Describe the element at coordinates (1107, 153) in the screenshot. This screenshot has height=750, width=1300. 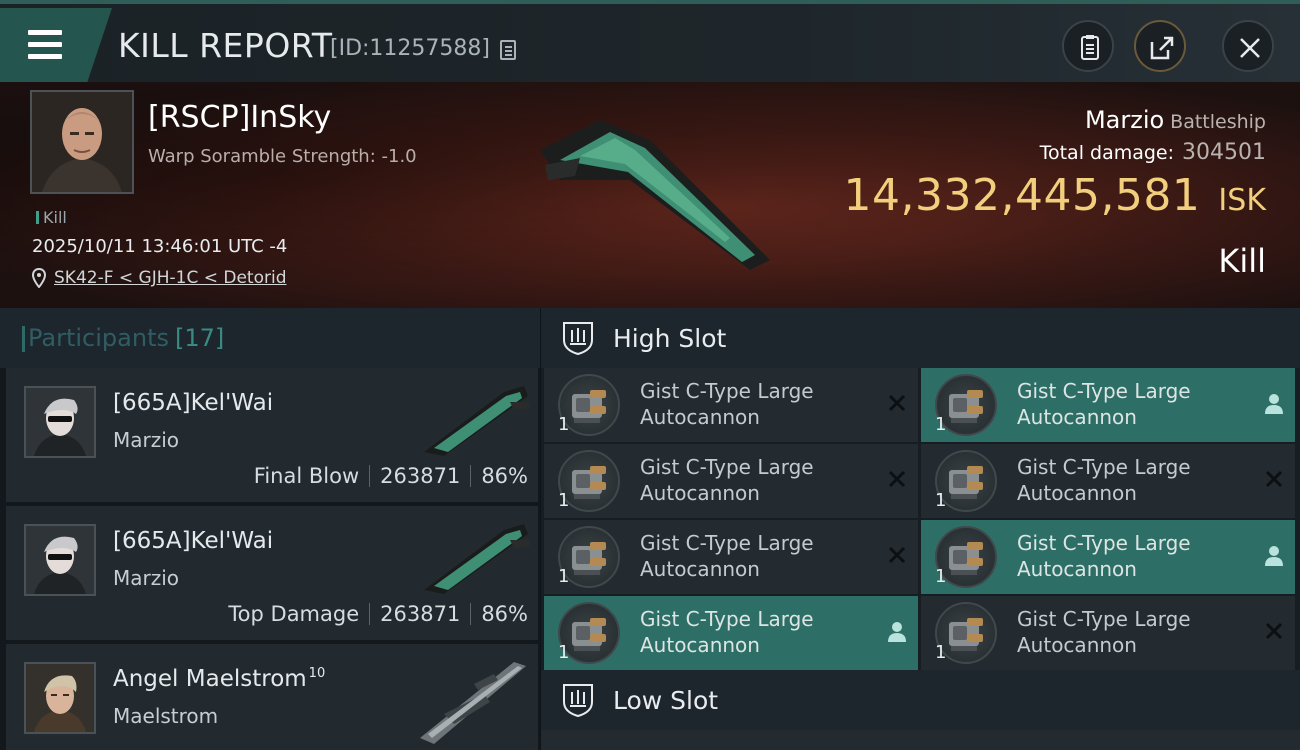
I see `total-damage-label: Total damage:` at that location.